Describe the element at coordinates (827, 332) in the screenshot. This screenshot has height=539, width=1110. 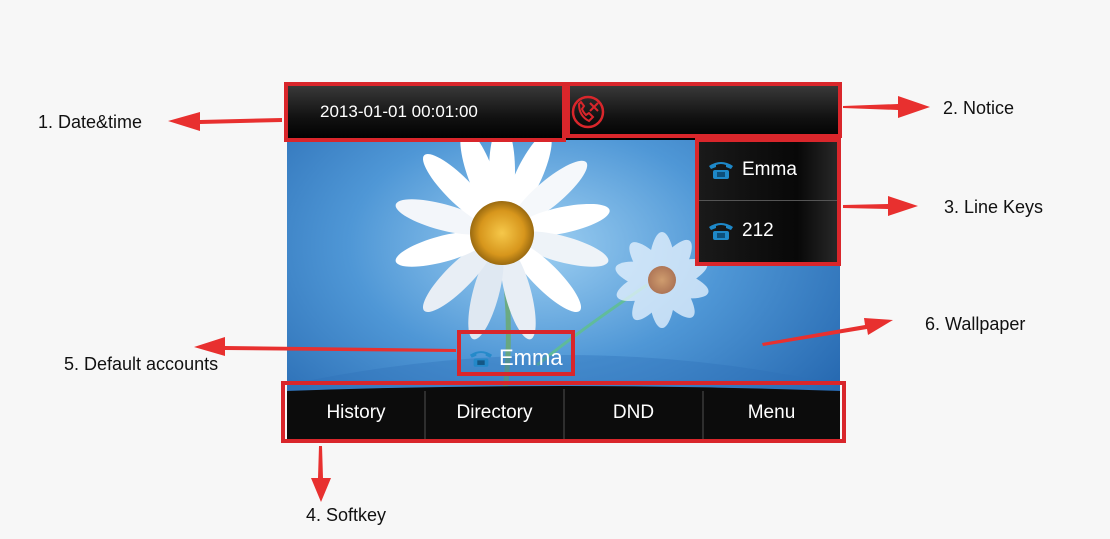
I see `arrow-wallpaper` at that location.